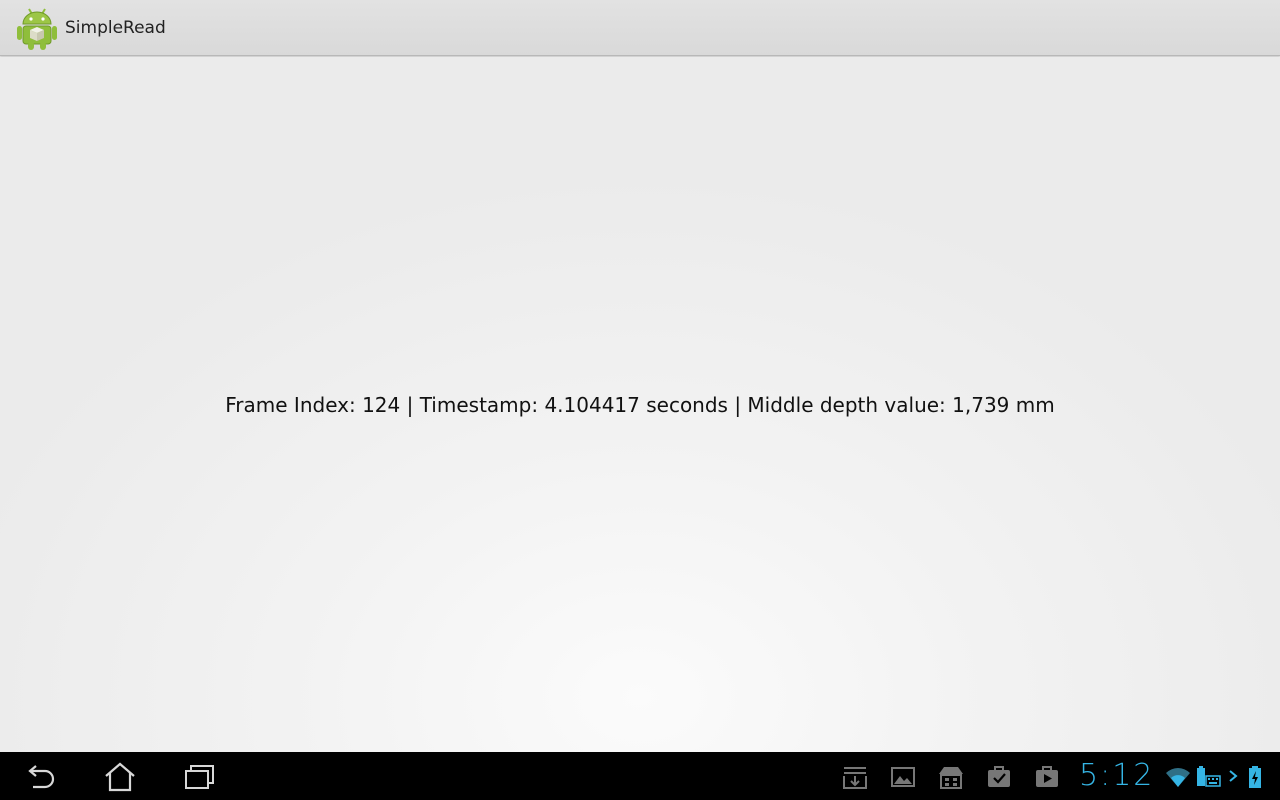 This screenshot has height=800, width=1280. I want to click on clock: 5:12, so click(1116, 776).